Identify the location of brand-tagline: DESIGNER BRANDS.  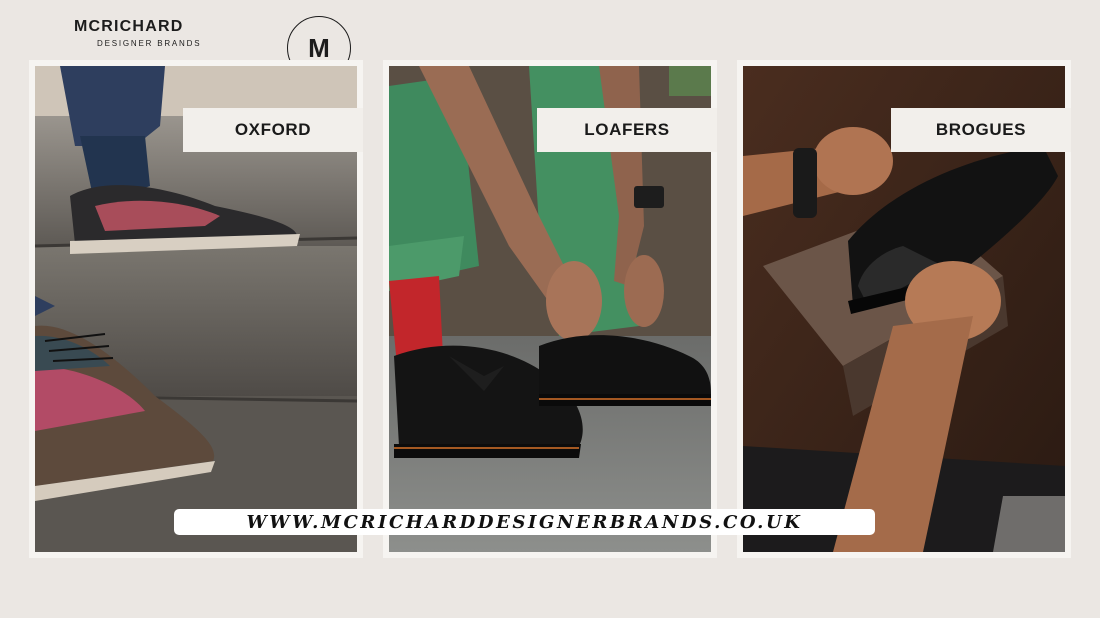
(149, 43).